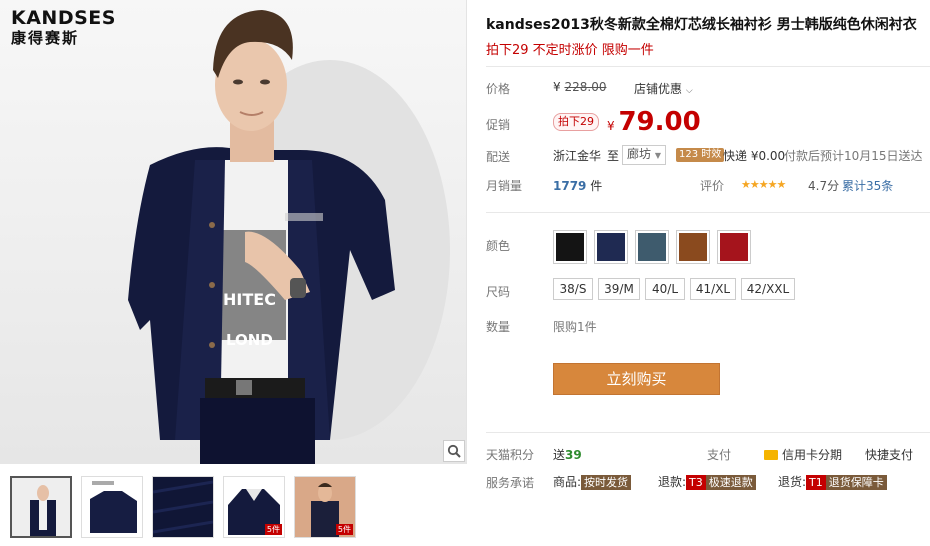 This screenshot has height=546, width=930. I want to click on credit-card-installment: 信用卡分期, so click(803, 454).